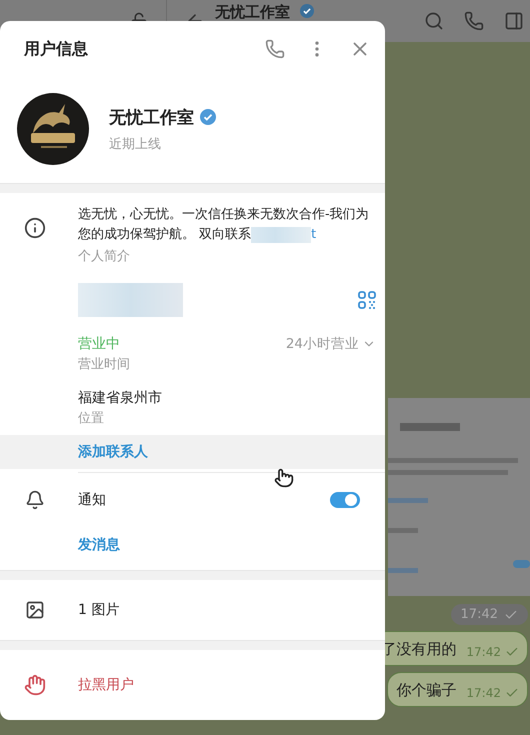  What do you see at coordinates (99, 344) in the screenshot?
I see `business-status: 营业中` at bounding box center [99, 344].